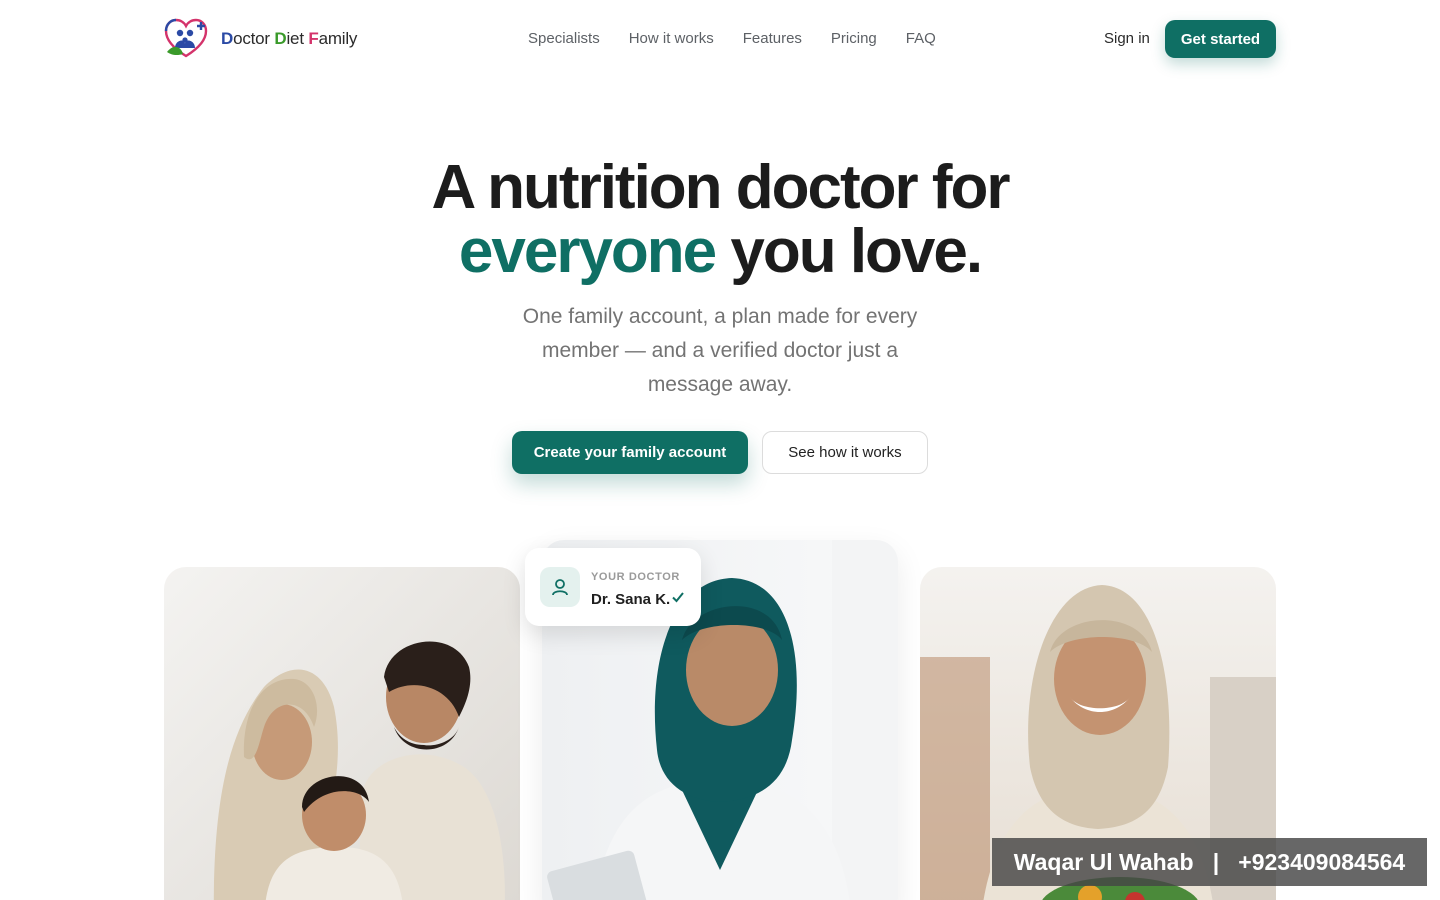 This screenshot has height=900, width=1440. Describe the element at coordinates (342, 733) in the screenshot. I see `family-photo` at that location.